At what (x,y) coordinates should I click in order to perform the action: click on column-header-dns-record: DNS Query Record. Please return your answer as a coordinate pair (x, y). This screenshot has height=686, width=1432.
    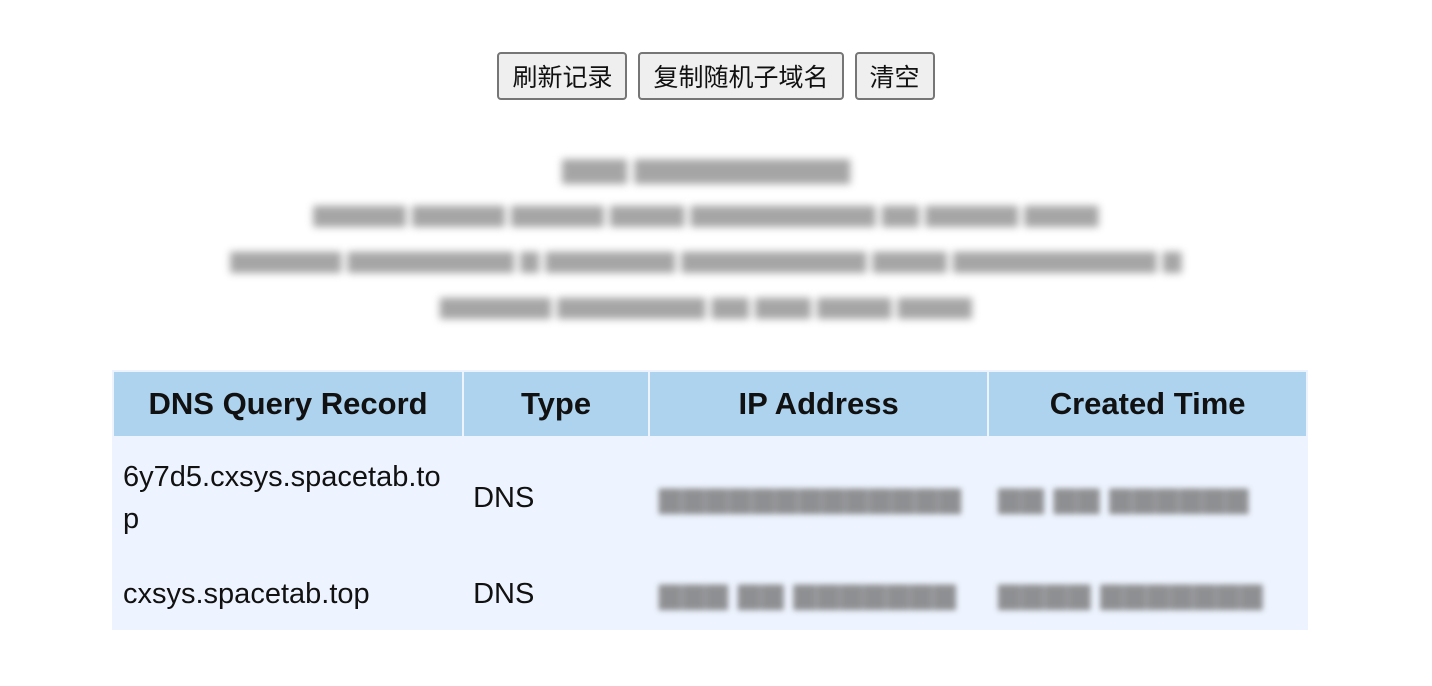
    Looking at the image, I should click on (288, 404).